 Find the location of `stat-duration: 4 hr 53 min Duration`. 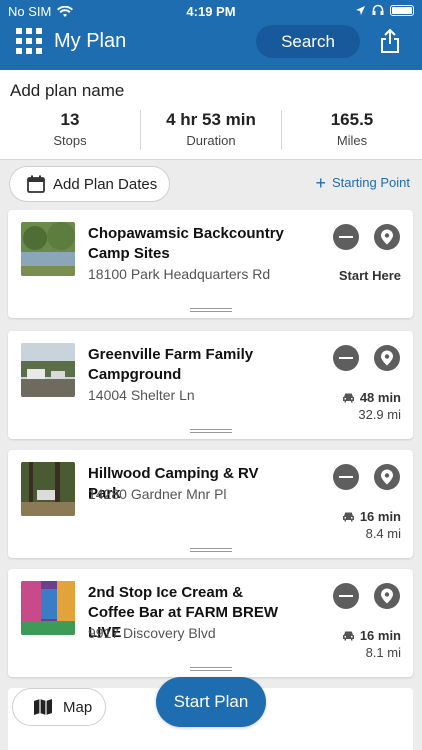

stat-duration: 4 hr 53 min Duration is located at coordinates (210, 130).